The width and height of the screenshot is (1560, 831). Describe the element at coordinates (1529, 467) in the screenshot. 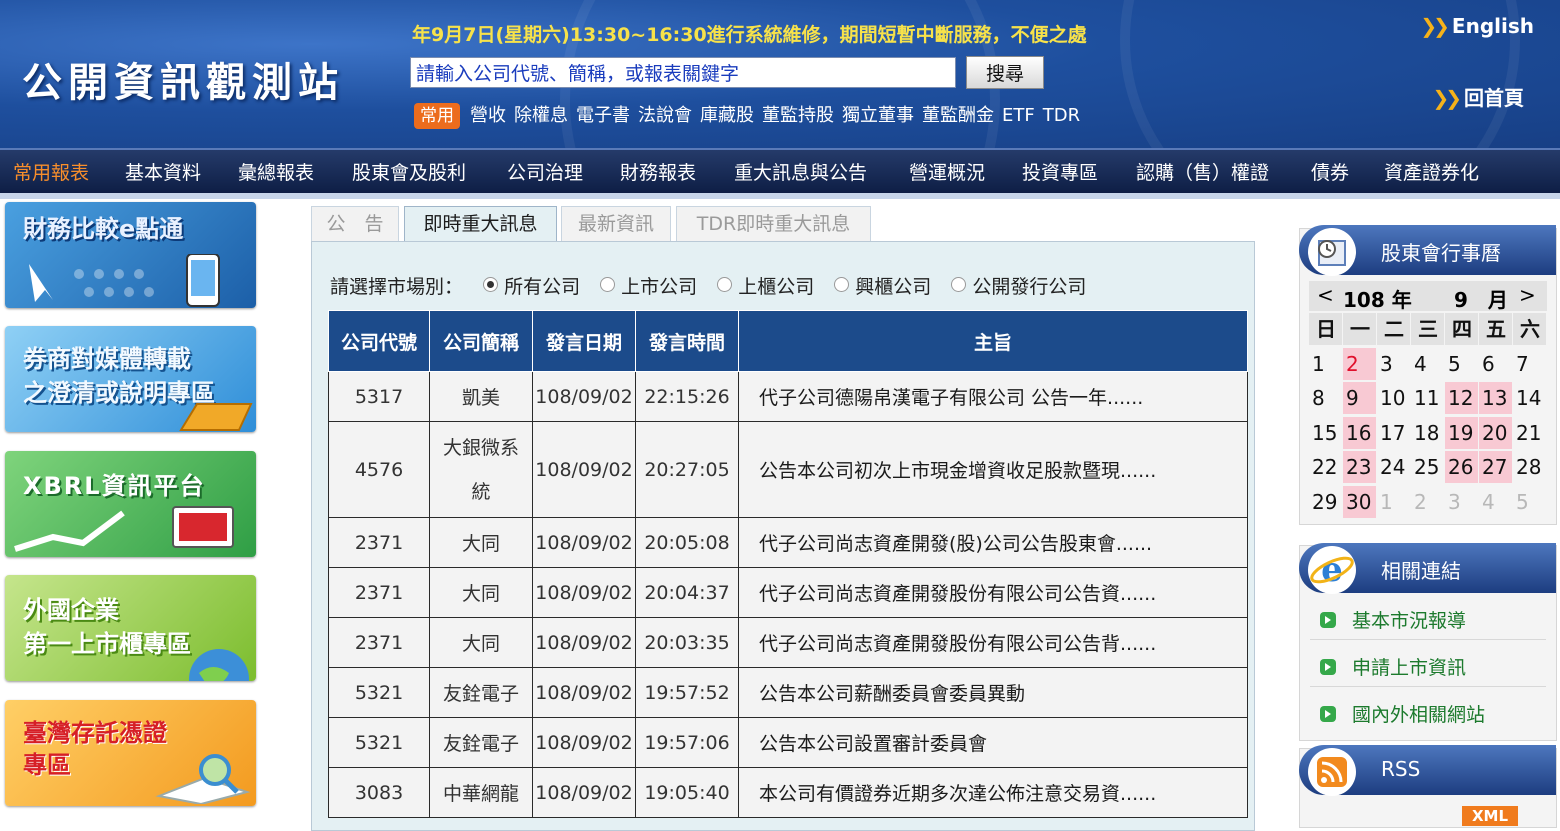

I see `calendar-day: 28` at that location.